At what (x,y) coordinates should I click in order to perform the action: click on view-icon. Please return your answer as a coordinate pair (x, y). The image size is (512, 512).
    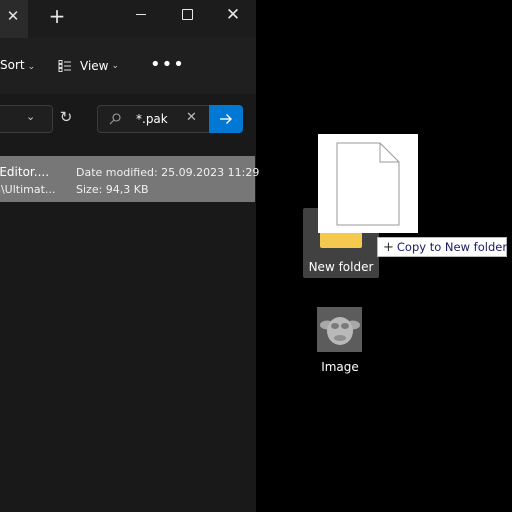
    Looking at the image, I should click on (64, 66).